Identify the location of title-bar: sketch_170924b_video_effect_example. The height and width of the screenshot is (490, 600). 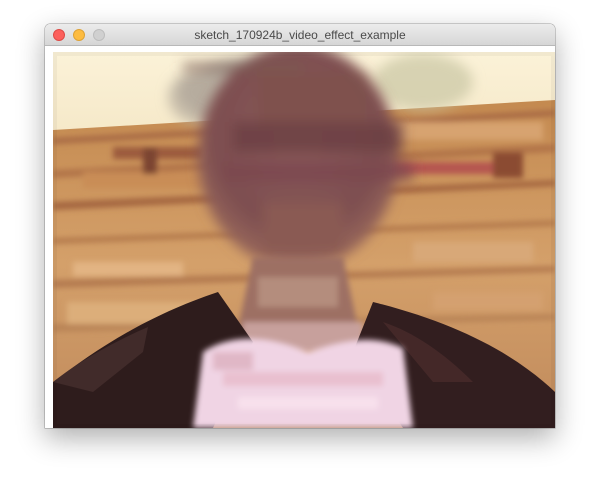
(300, 35).